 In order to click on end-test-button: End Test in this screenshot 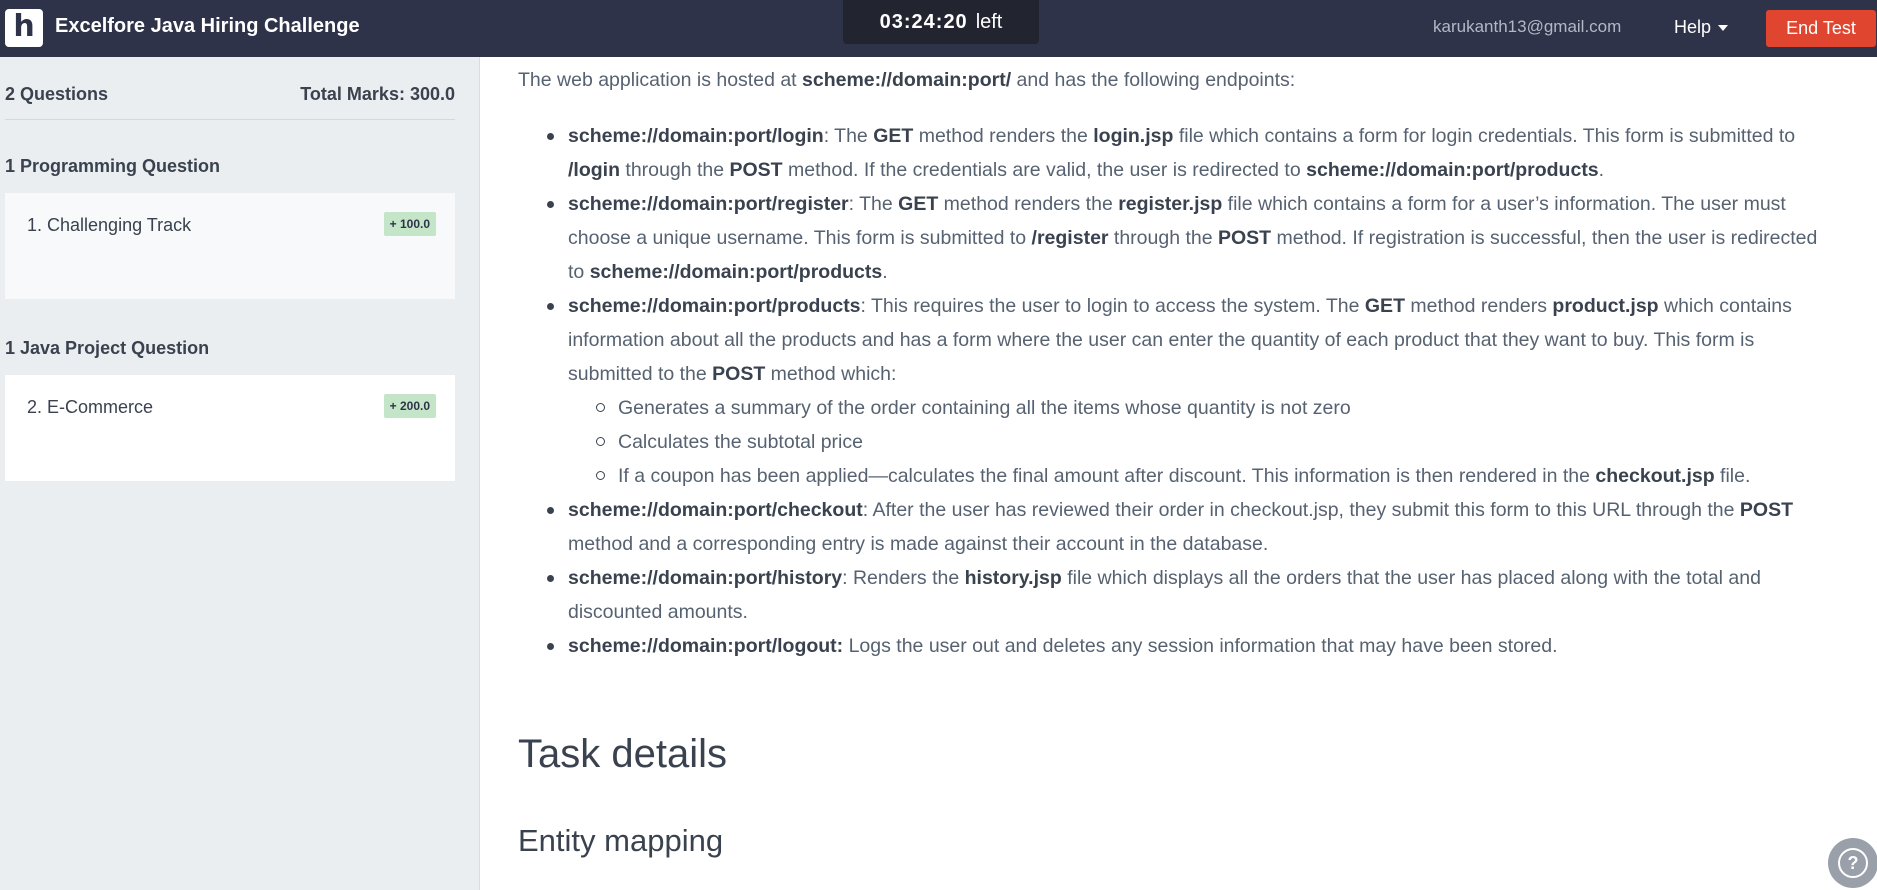, I will do `click(1821, 28)`.